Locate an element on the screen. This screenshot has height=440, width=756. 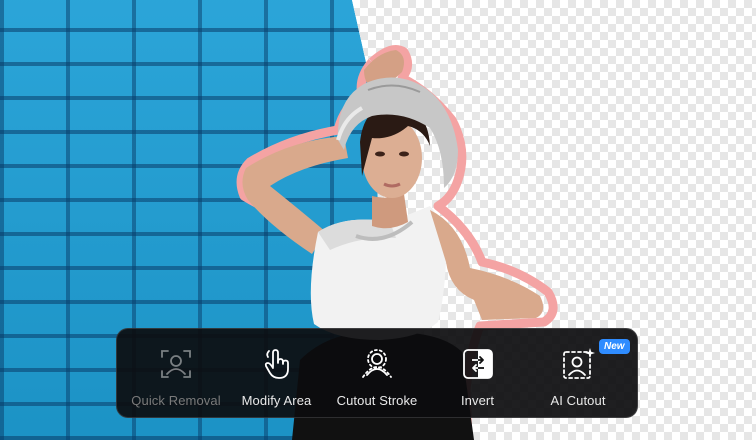
quick-removal-button: Quick Removal is located at coordinates (176, 373).